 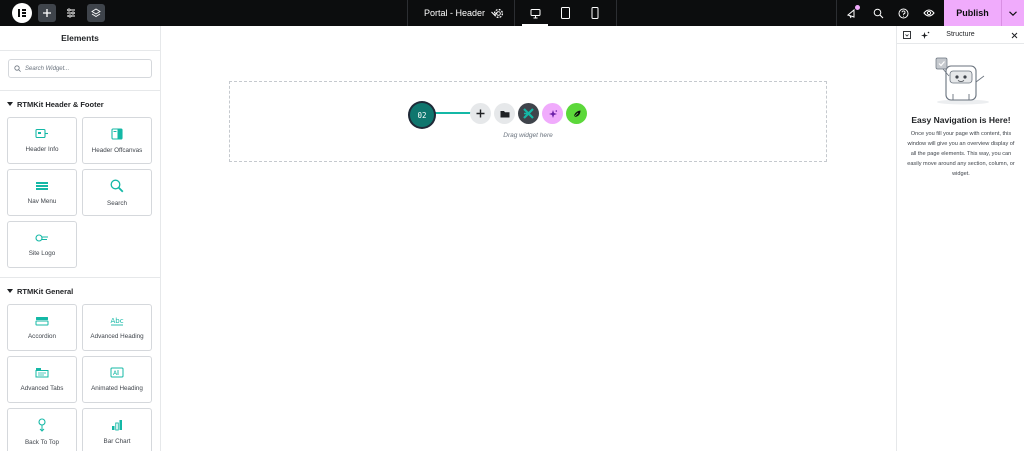 I want to click on desktop-icon, so click(x=535, y=13).